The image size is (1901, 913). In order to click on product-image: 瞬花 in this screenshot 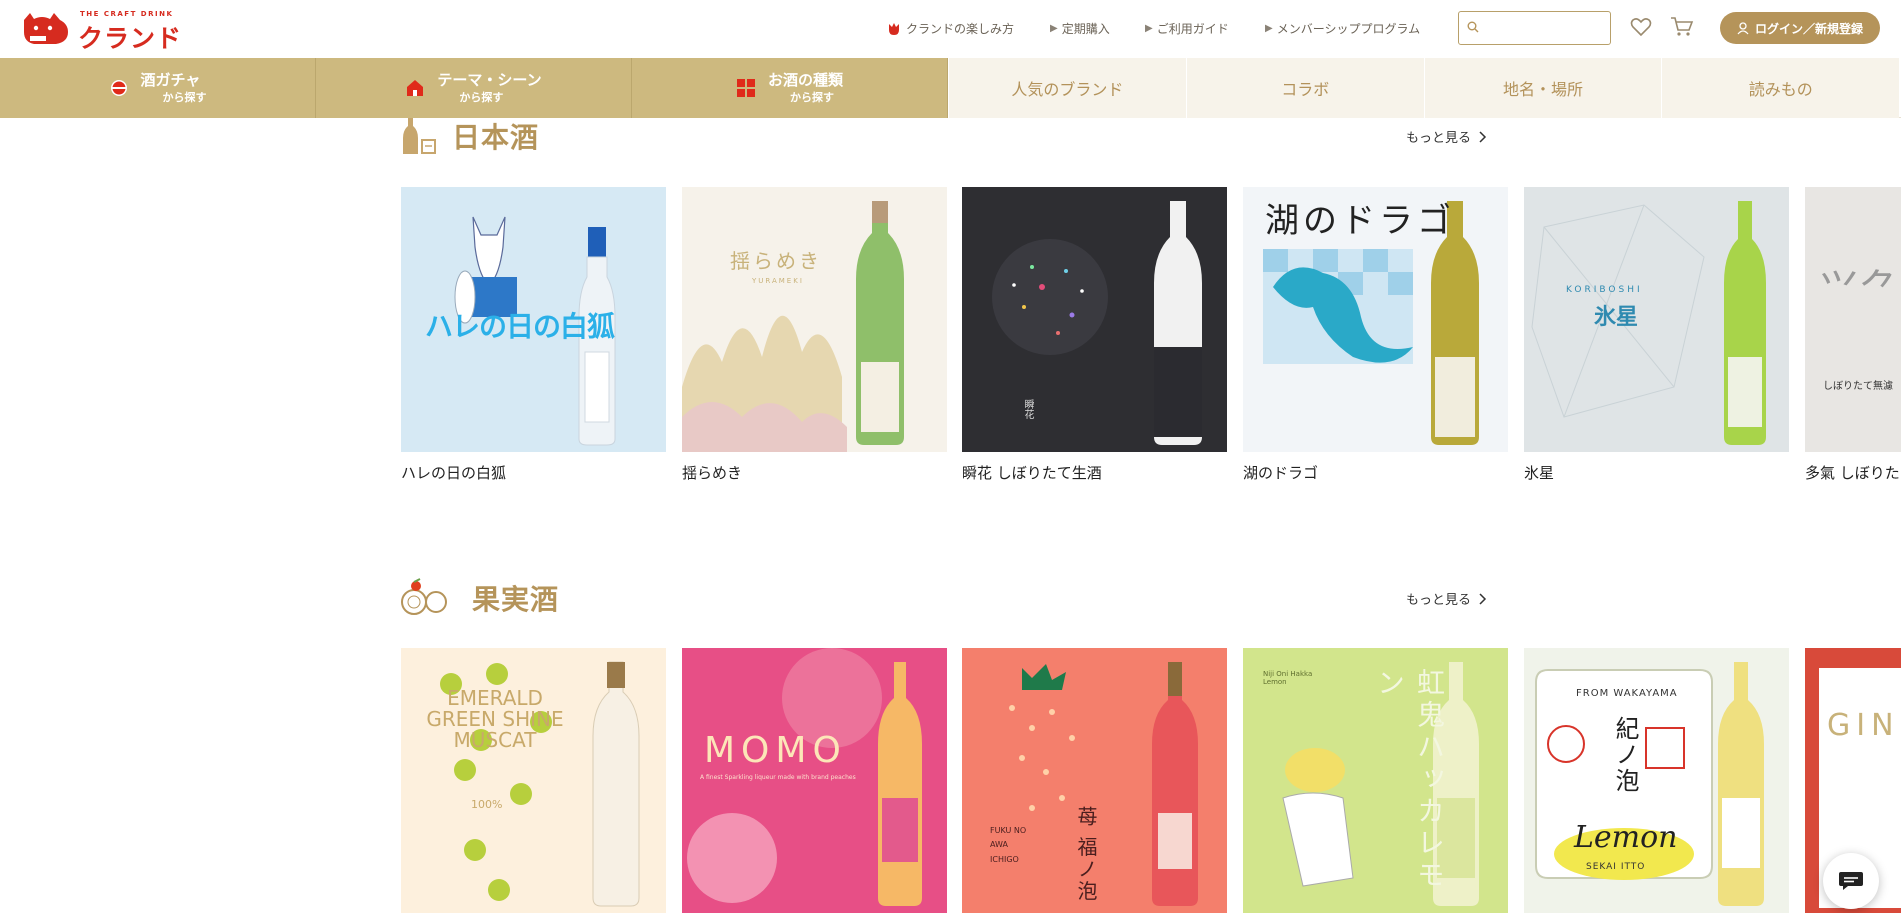, I will do `click(1094, 319)`.